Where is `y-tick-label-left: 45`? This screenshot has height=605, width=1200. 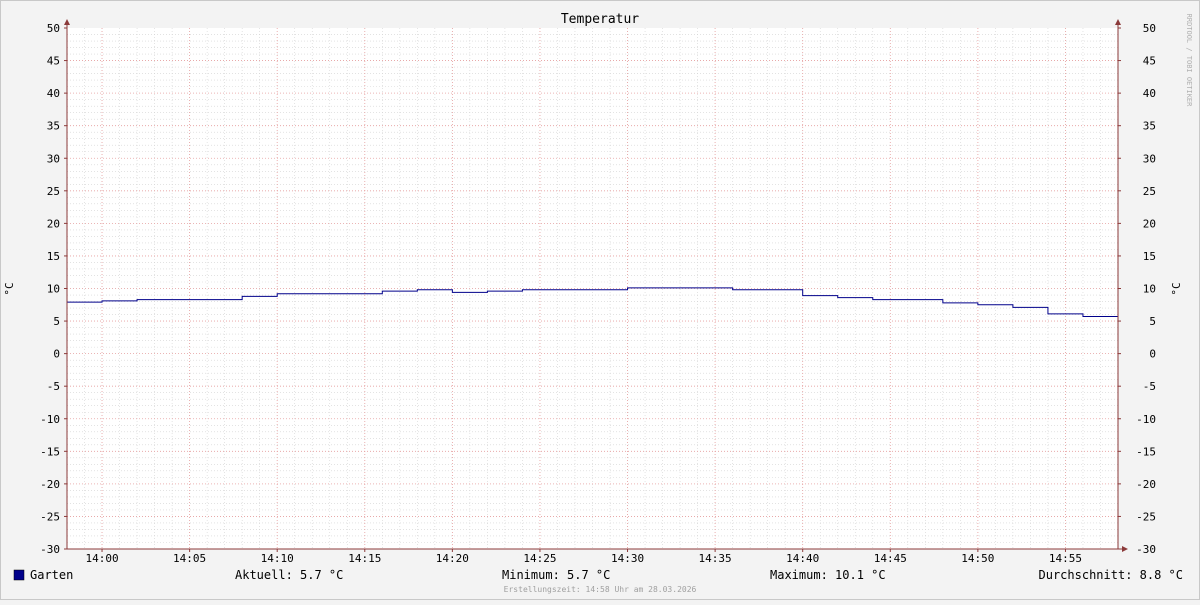 y-tick-label-left: 45 is located at coordinates (53, 61).